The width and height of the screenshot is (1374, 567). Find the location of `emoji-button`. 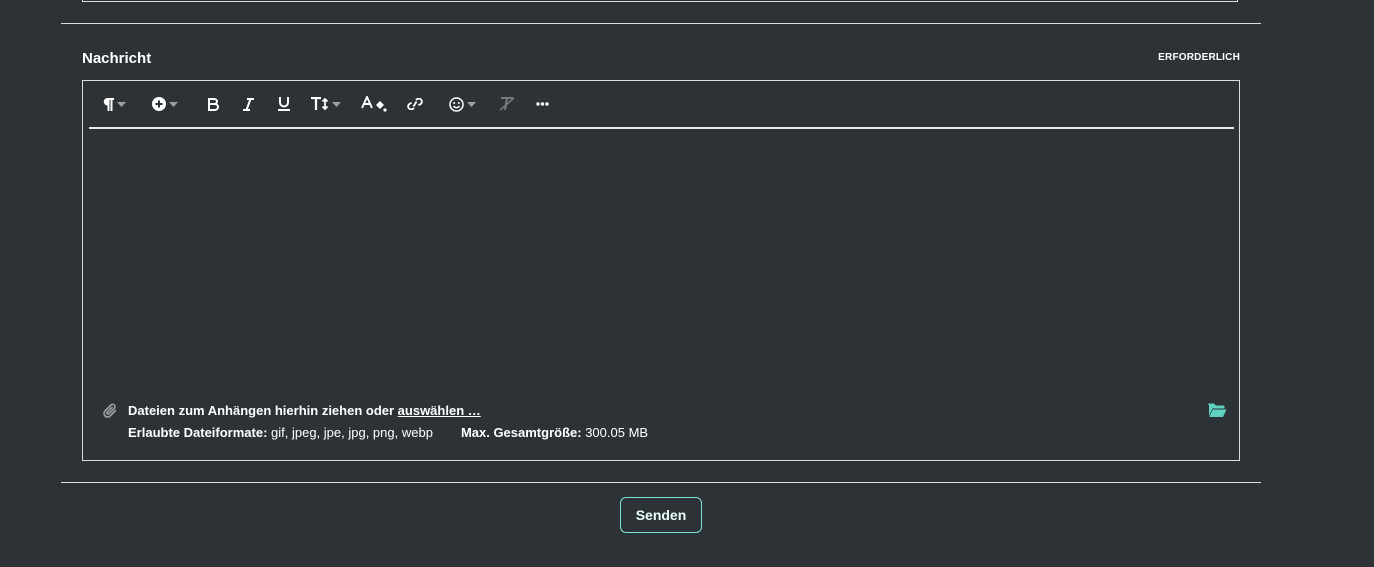

emoji-button is located at coordinates (462, 104).